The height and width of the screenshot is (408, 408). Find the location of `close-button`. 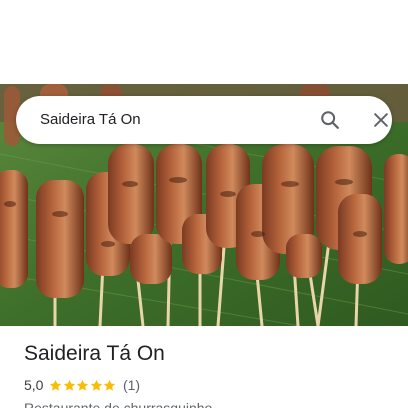

close-button is located at coordinates (381, 120).